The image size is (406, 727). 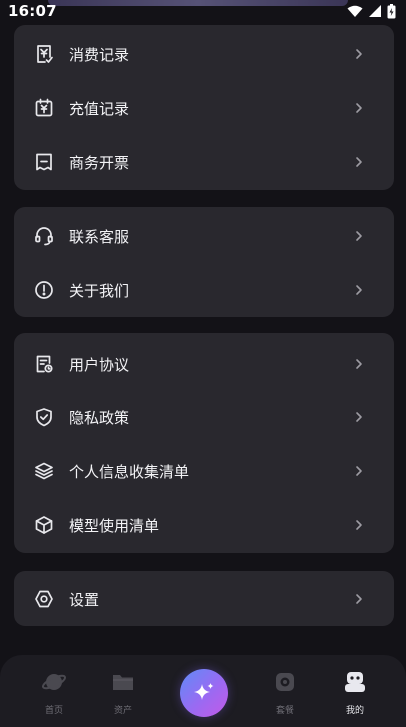 What do you see at coordinates (99, 290) in the screenshot?
I see `menu-item-label: 关于我们` at bounding box center [99, 290].